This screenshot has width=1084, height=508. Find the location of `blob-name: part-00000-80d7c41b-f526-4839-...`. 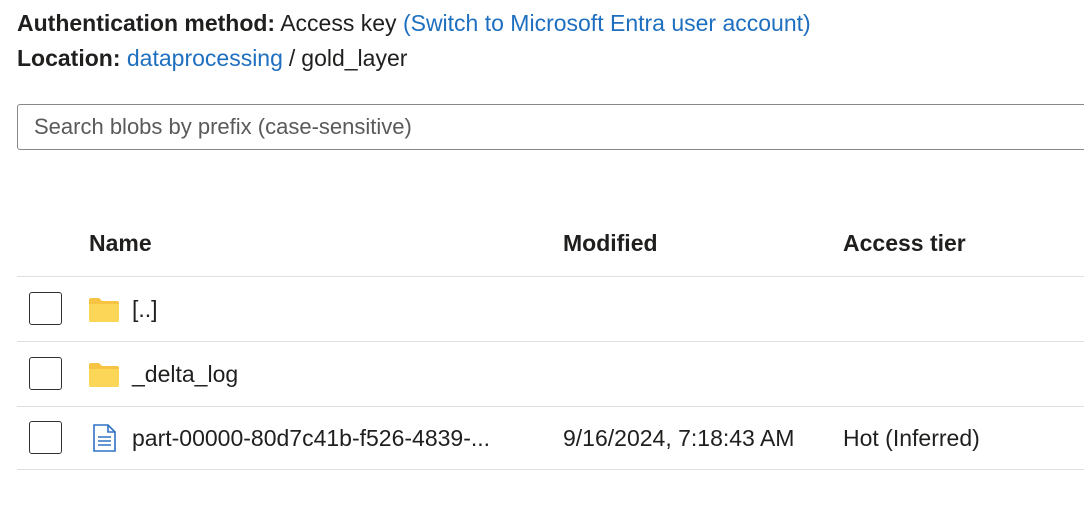

blob-name: part-00000-80d7c41b-f526-4839-... is located at coordinates (311, 438).